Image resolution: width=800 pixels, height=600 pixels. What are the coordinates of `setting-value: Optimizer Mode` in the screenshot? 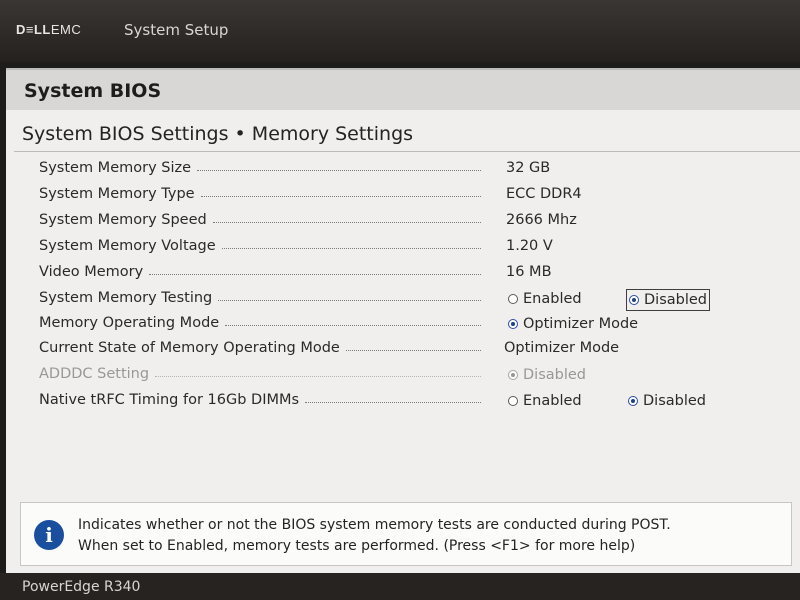 It's located at (562, 348).